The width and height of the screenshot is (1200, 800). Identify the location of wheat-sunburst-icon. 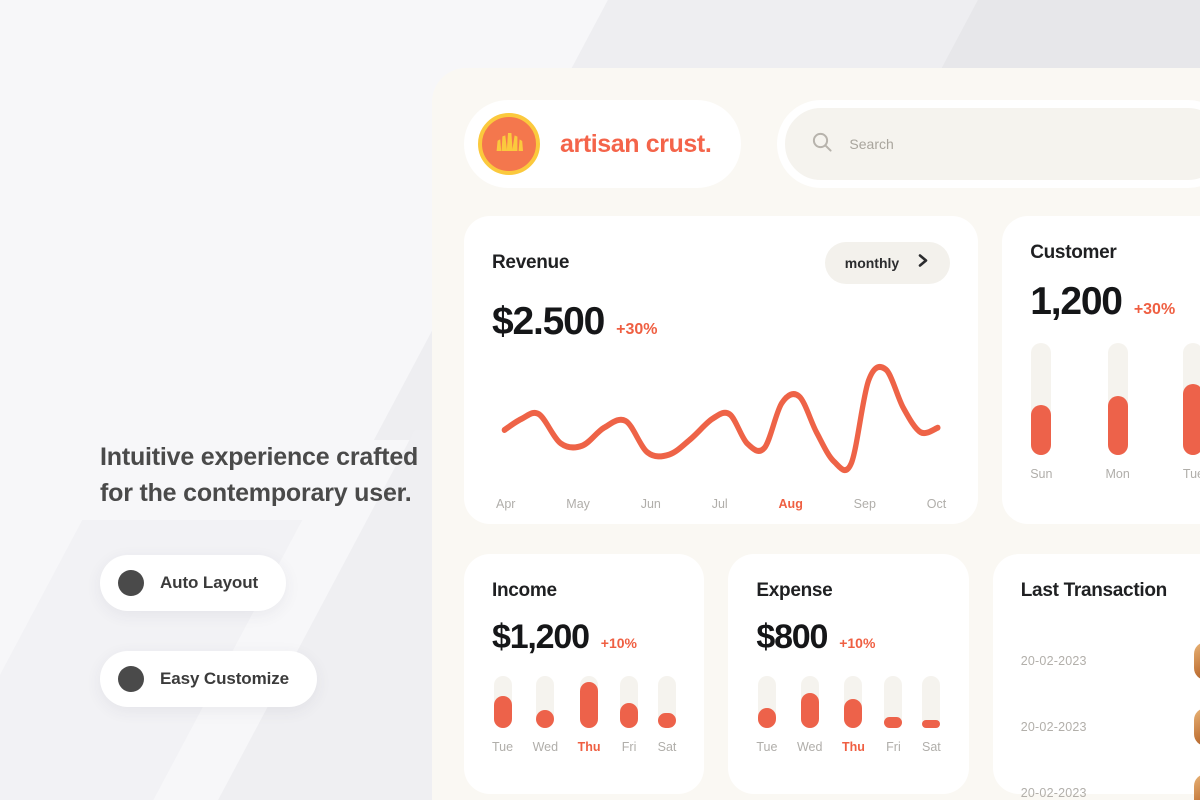
(509, 144).